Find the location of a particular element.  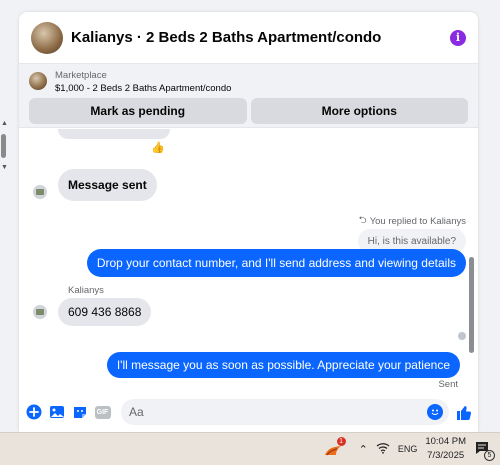

emoji-icon is located at coordinates (435, 412).